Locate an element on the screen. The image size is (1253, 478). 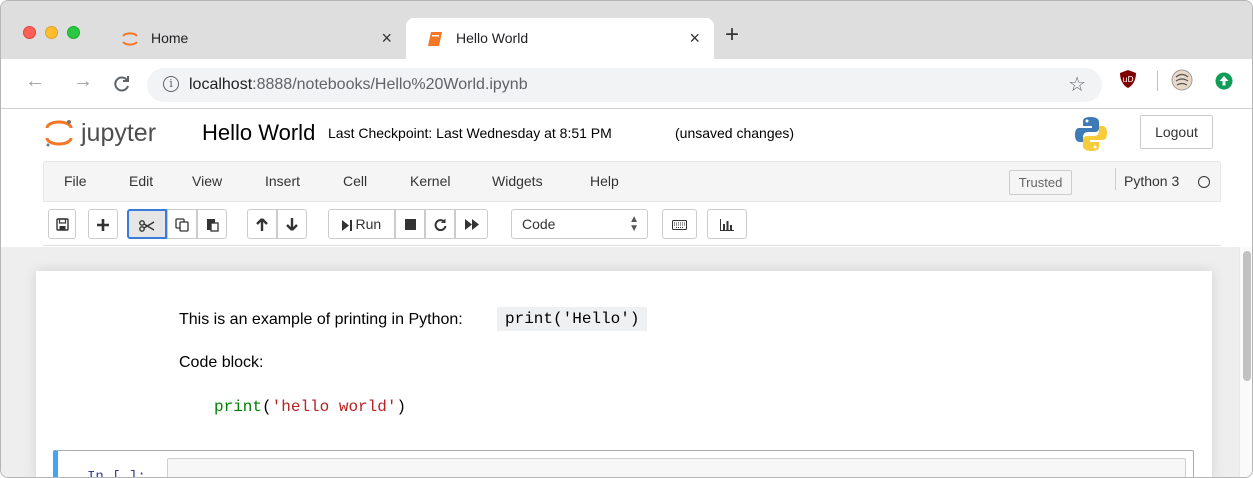
back-icon: ← is located at coordinates (35, 81).